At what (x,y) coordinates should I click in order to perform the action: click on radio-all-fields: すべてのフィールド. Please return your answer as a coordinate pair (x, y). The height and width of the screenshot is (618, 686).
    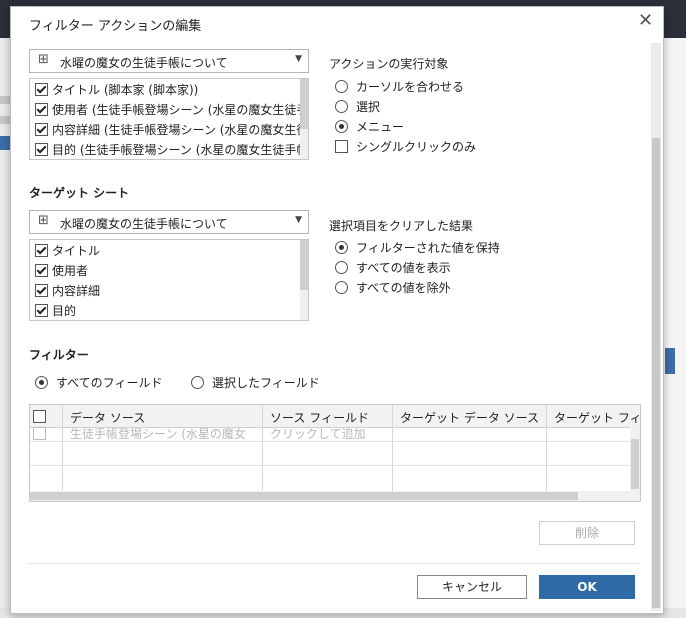
    Looking at the image, I should click on (98, 382).